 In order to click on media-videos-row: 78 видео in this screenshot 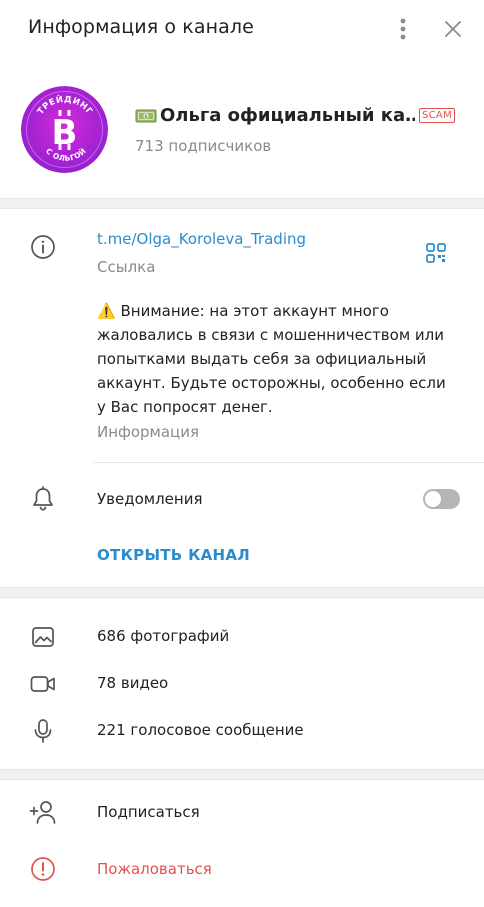, I will do `click(242, 684)`.